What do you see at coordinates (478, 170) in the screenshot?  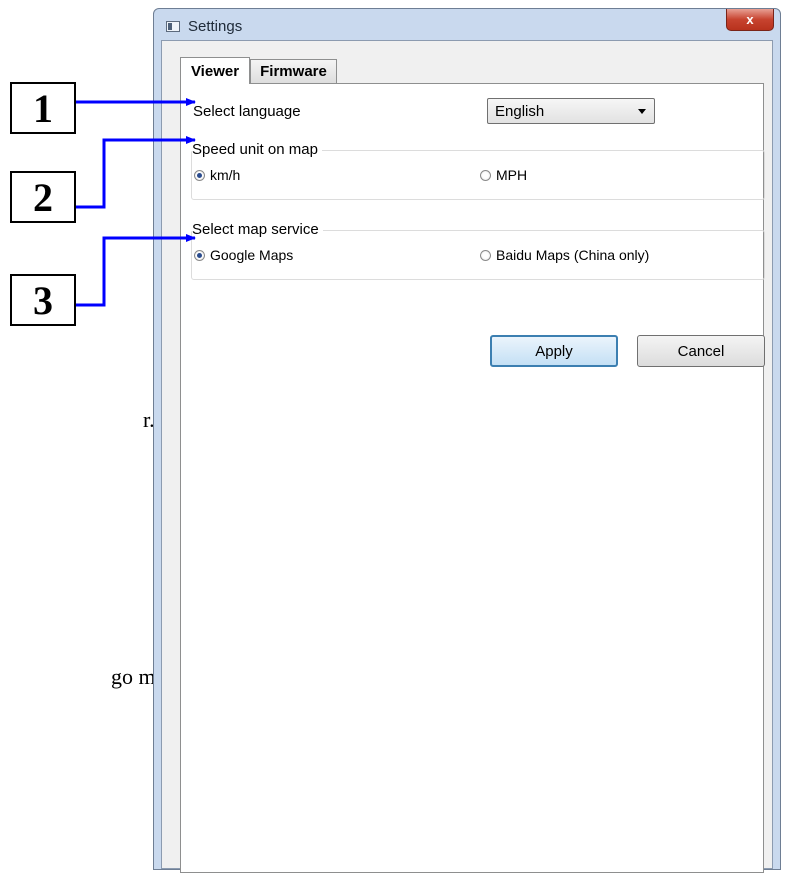 I see `speed-unit-group: Speed unit on map km/h MPH` at bounding box center [478, 170].